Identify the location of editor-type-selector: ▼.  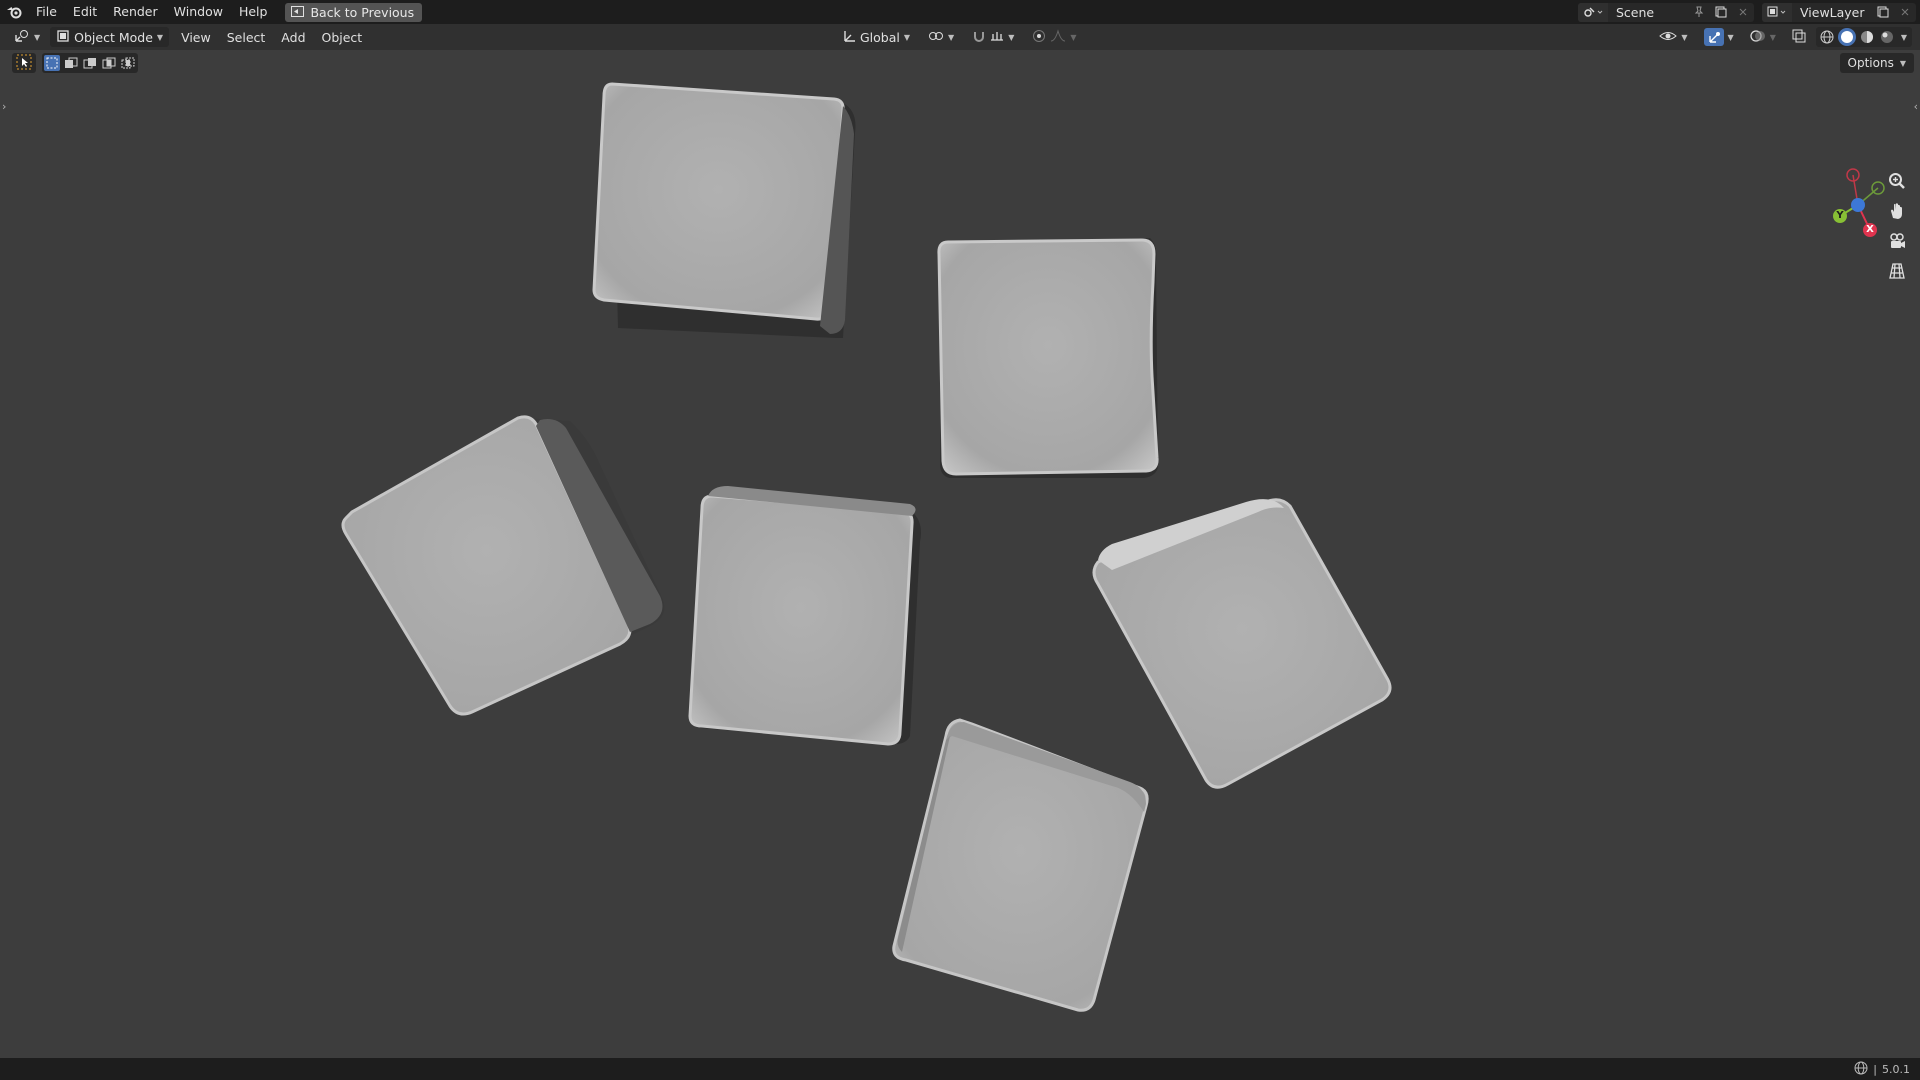
(27, 37).